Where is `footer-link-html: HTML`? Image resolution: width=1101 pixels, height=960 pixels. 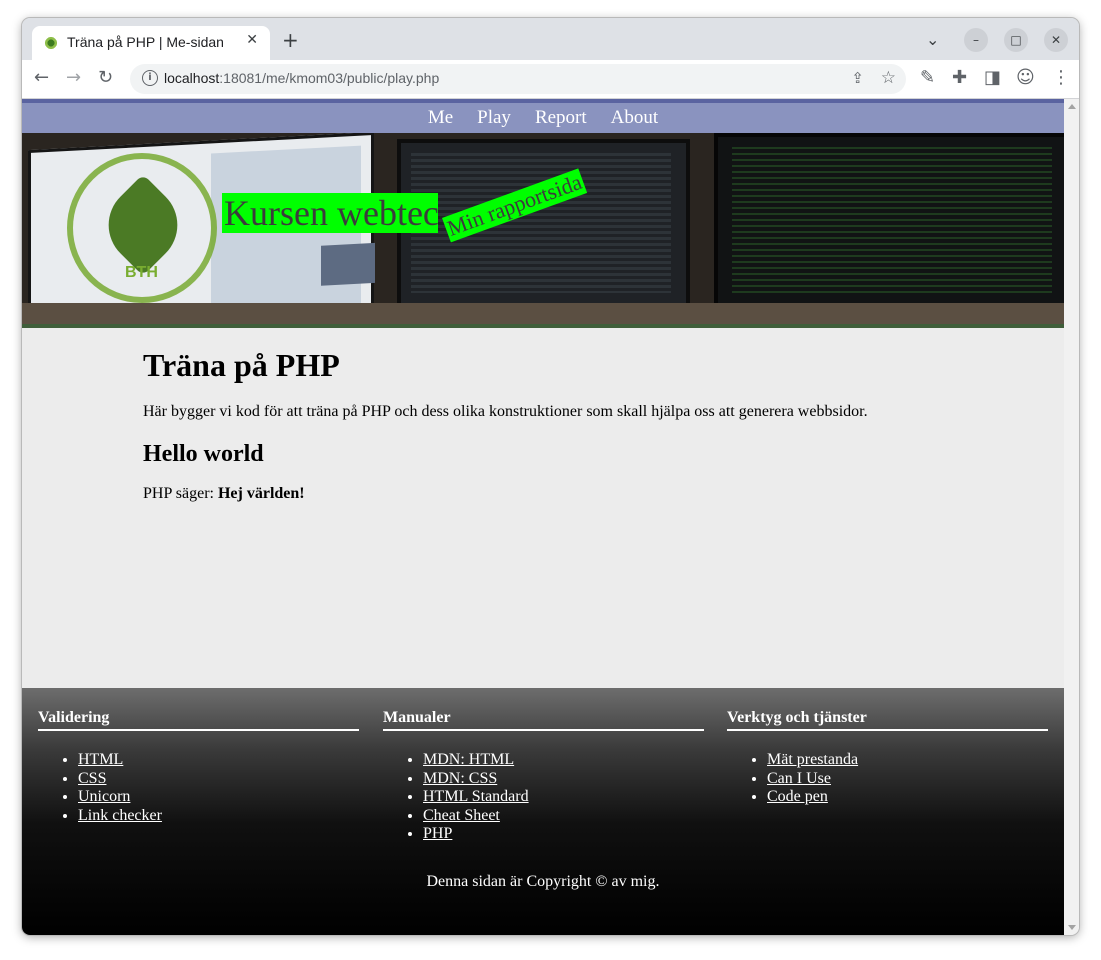 footer-link-html: HTML is located at coordinates (100, 759).